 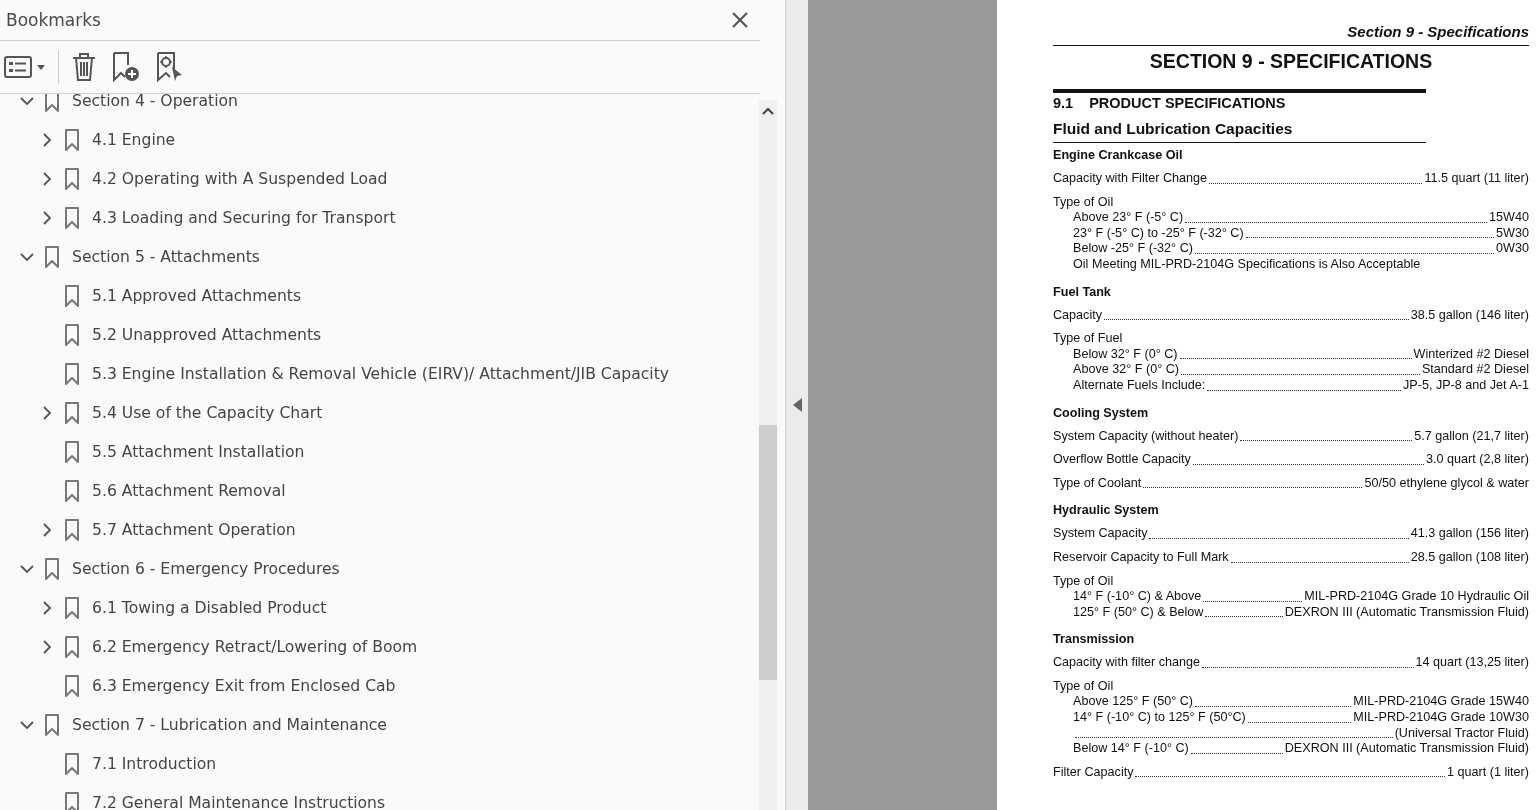 What do you see at coordinates (1476, 179) in the screenshot?
I see `spec-value: 11.5 quart (11 liter)` at bounding box center [1476, 179].